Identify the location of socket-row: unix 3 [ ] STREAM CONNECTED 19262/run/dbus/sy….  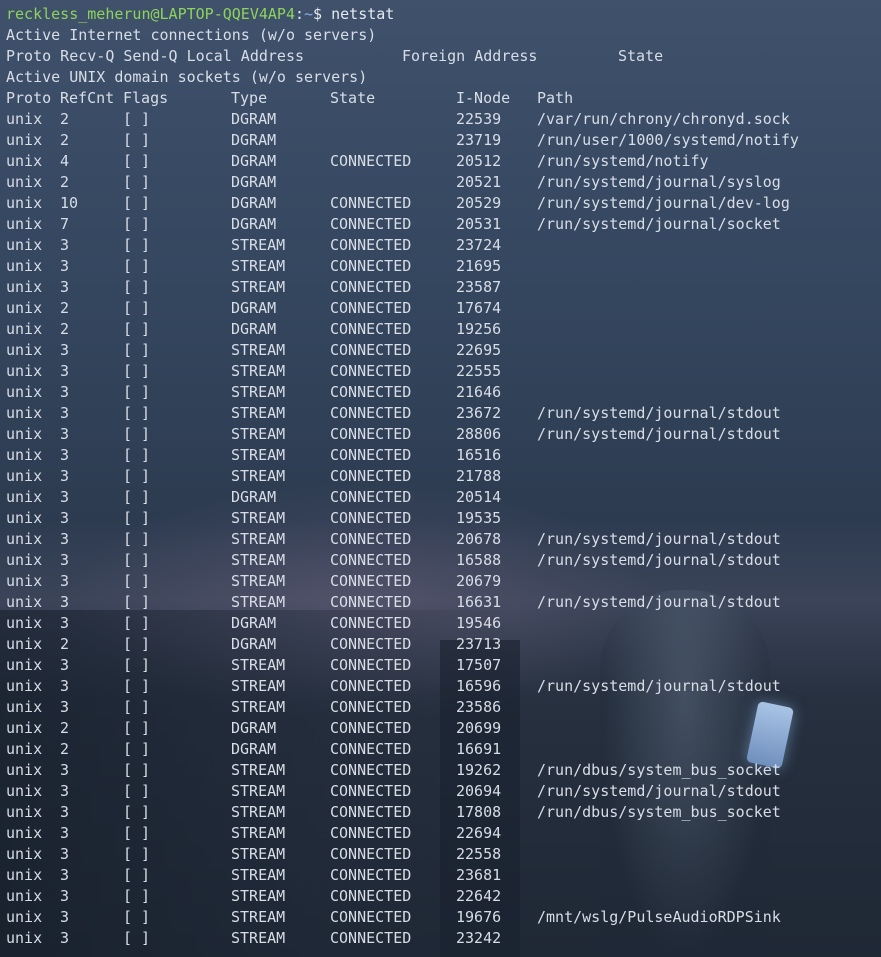
(443, 770).